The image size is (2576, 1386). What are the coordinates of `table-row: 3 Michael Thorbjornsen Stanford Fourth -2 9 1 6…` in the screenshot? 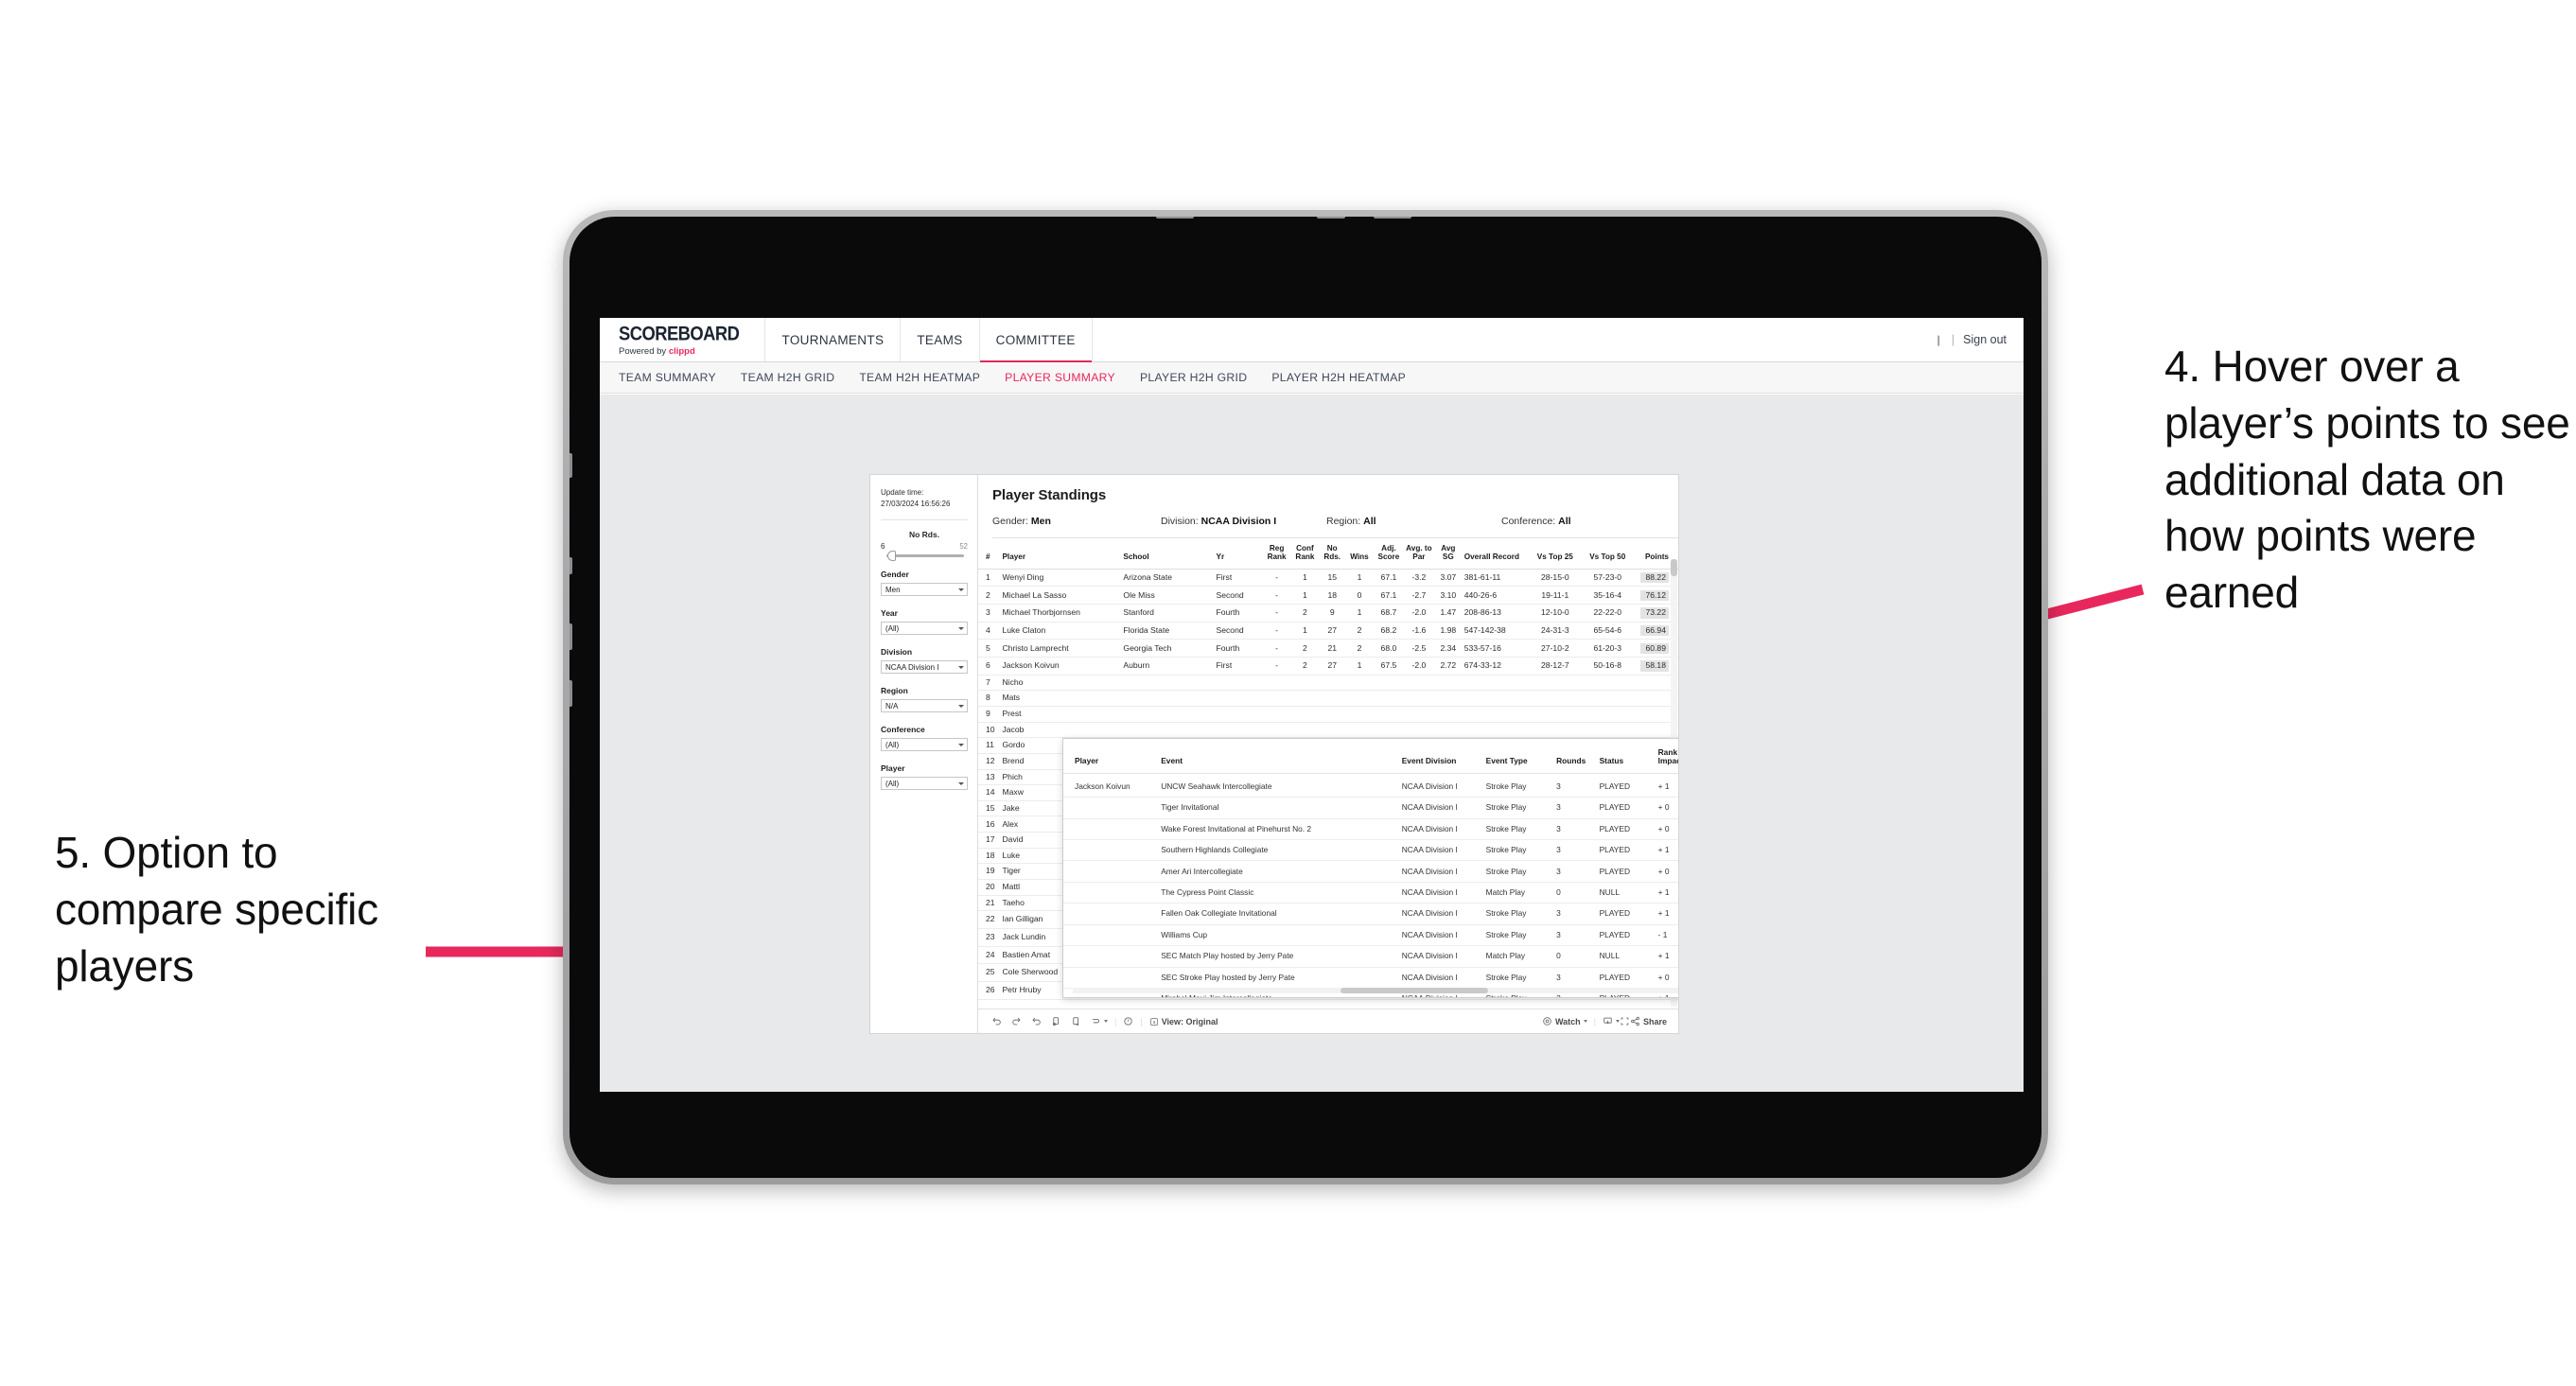 It's located at (1328, 613).